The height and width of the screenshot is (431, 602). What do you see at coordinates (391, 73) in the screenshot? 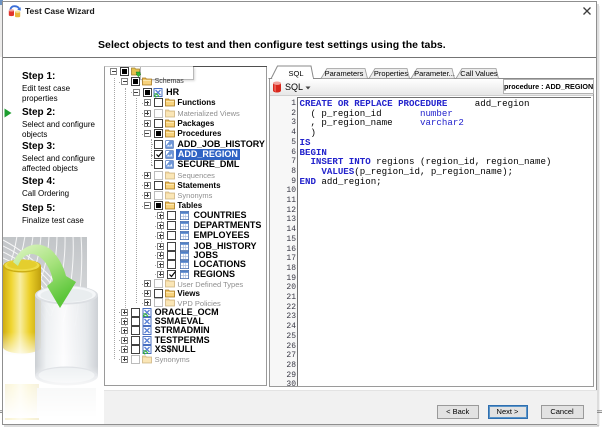
I see `svg-text: Properties` at bounding box center [391, 73].